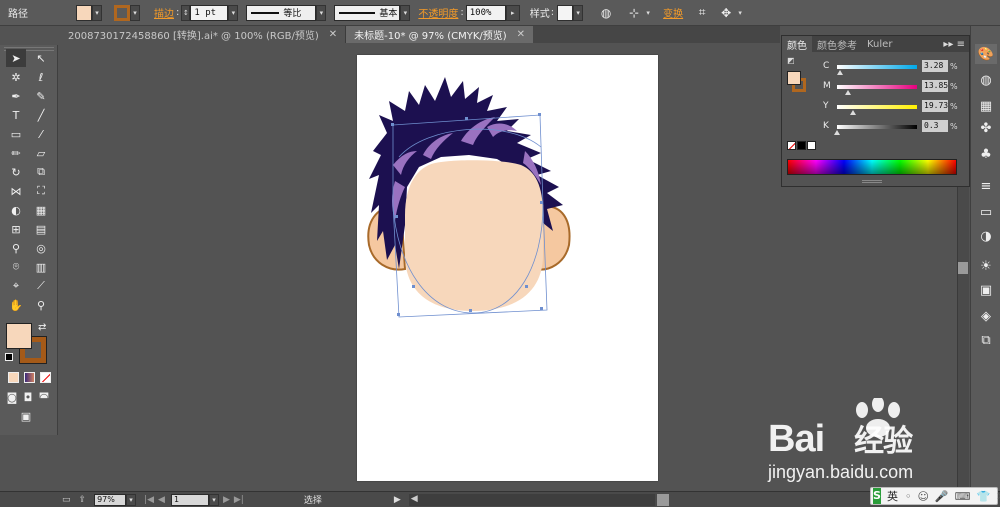 The width and height of the screenshot is (1000, 507). Describe the element at coordinates (877, 87) in the screenshot. I see `slider-track-m` at that location.